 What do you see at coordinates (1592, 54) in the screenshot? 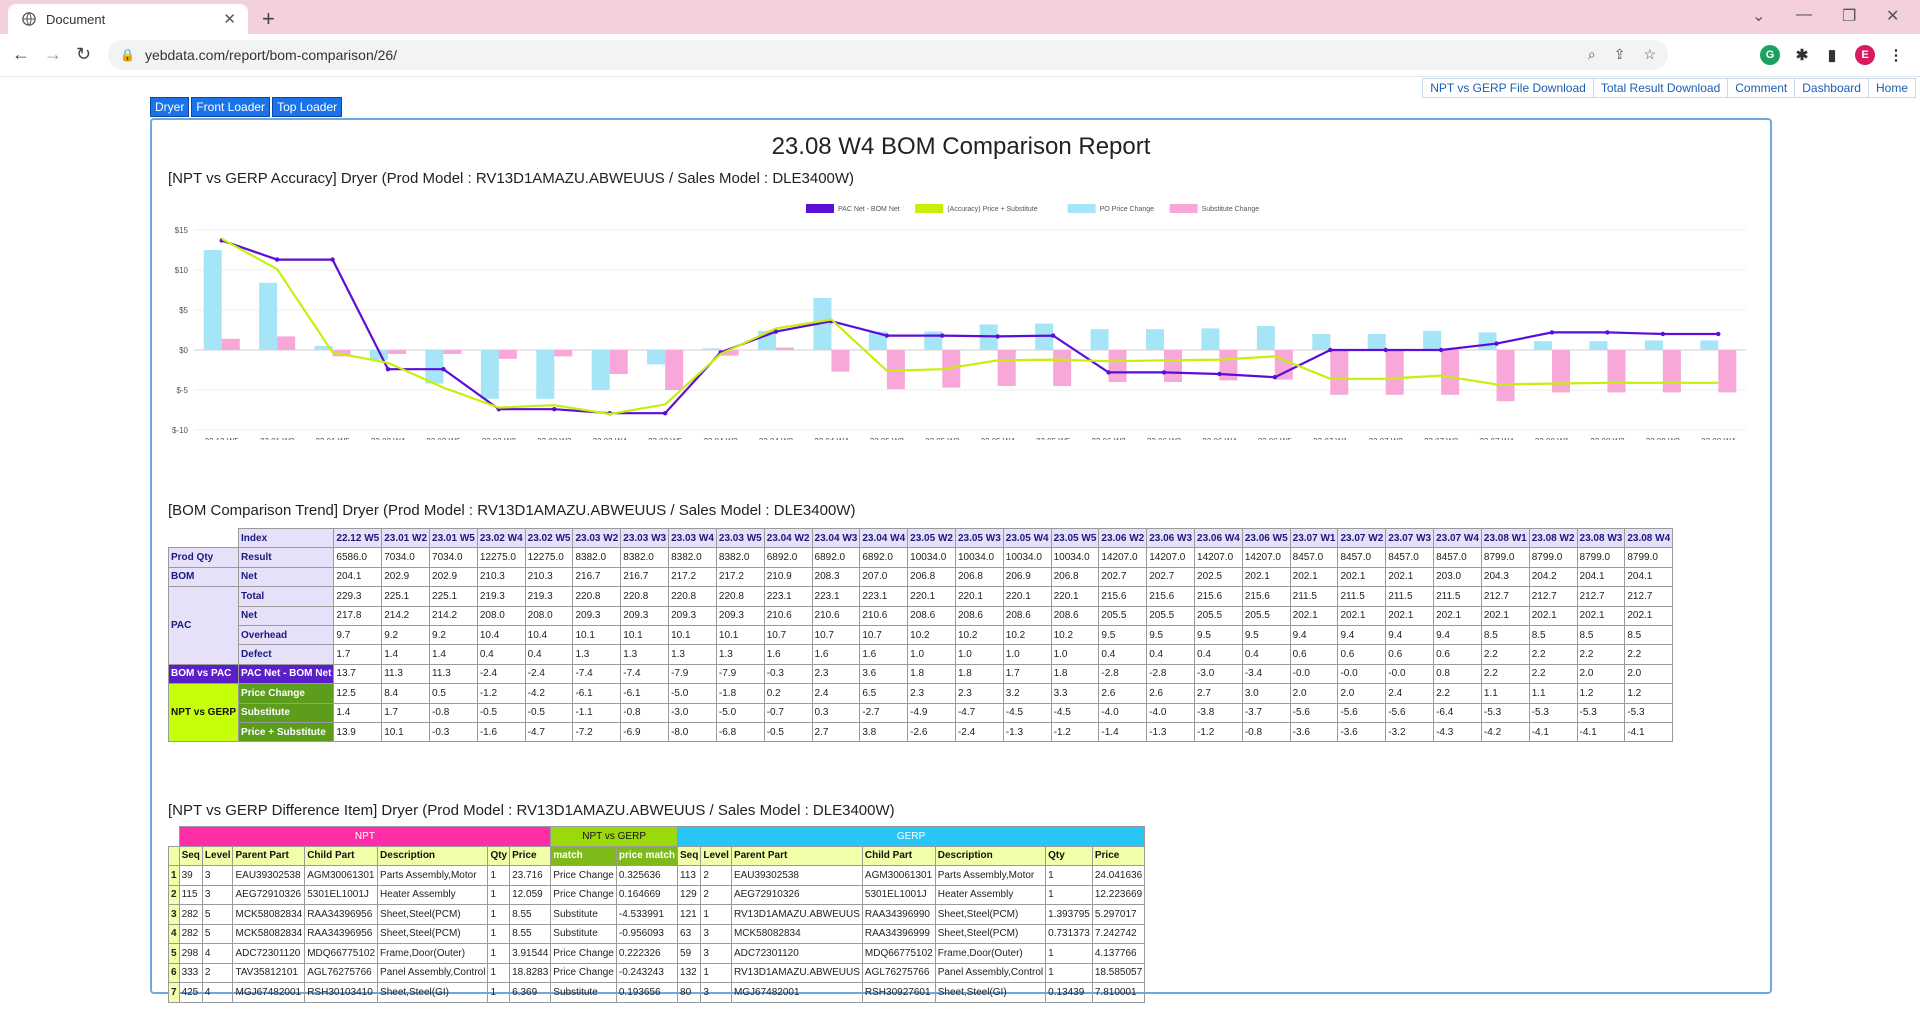
I see `zoom-icon: ⌕` at bounding box center [1592, 54].